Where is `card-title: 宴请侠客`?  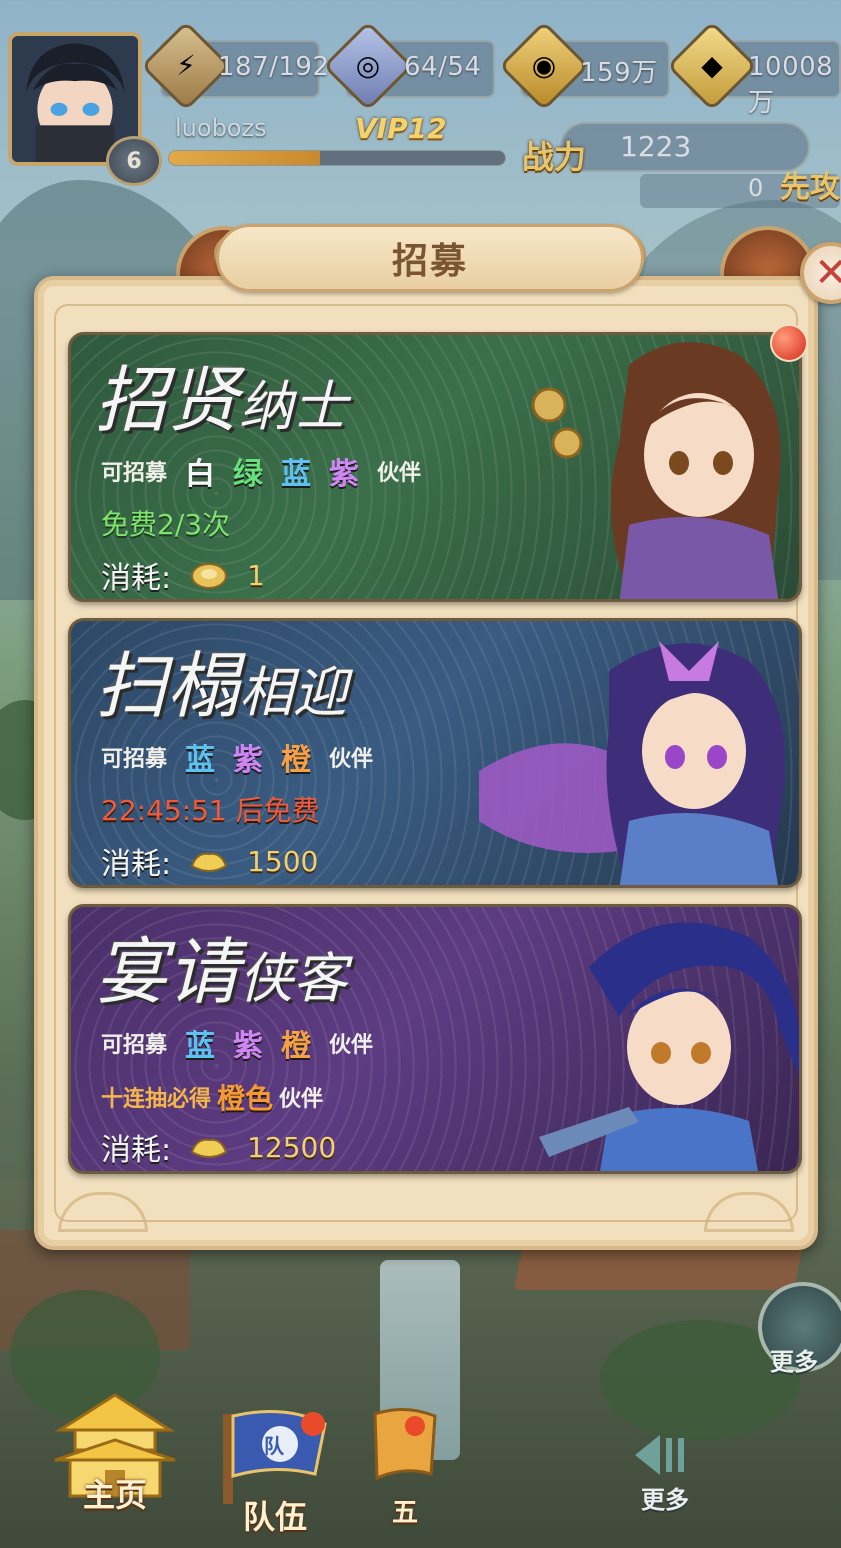
card-title: 宴请侠客 is located at coordinates (221, 972).